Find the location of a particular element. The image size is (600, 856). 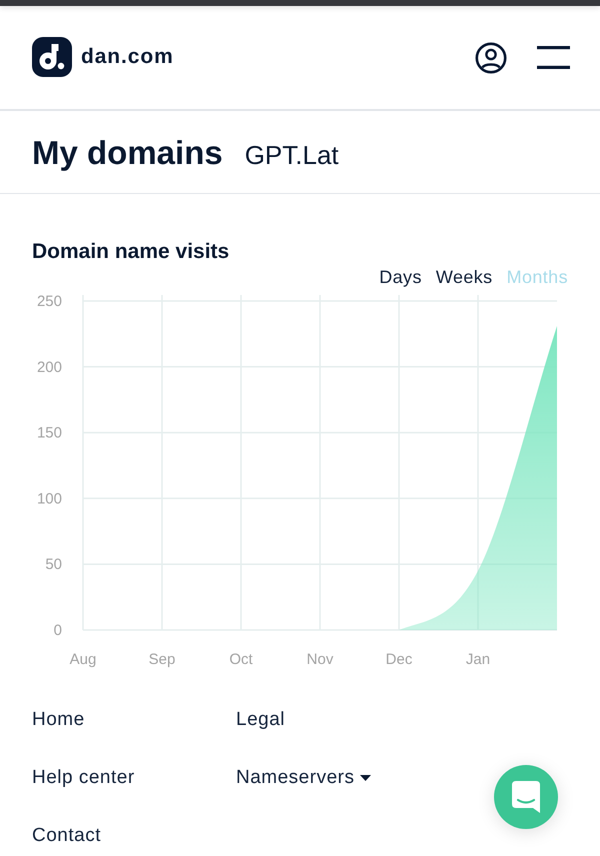

x-axis-label: Sep is located at coordinates (162, 659).